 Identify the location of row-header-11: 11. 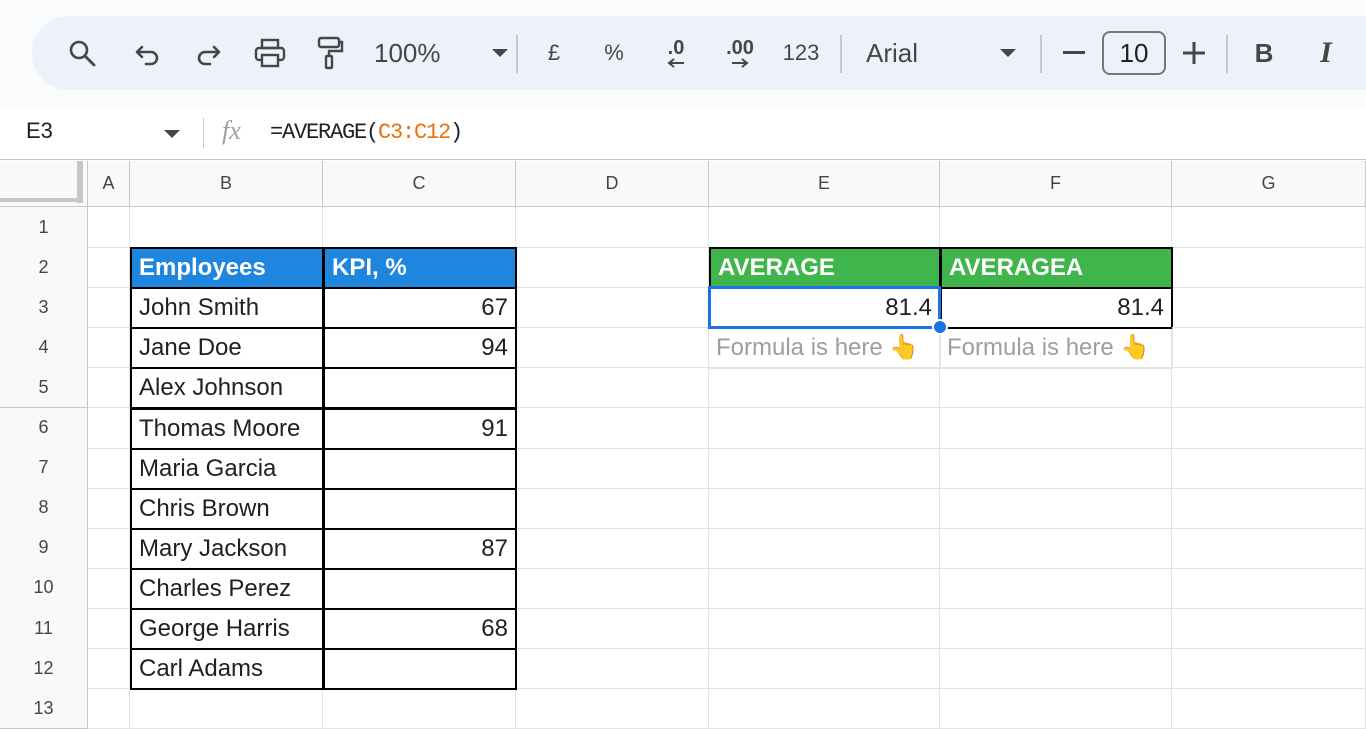
(44, 628).